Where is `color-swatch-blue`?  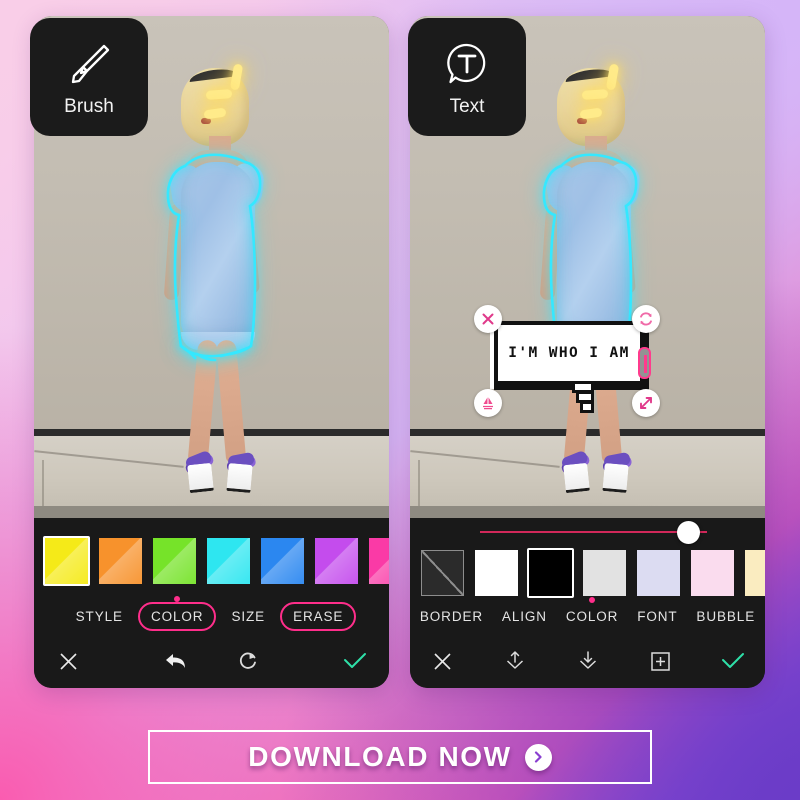
color-swatch-blue is located at coordinates (282, 561).